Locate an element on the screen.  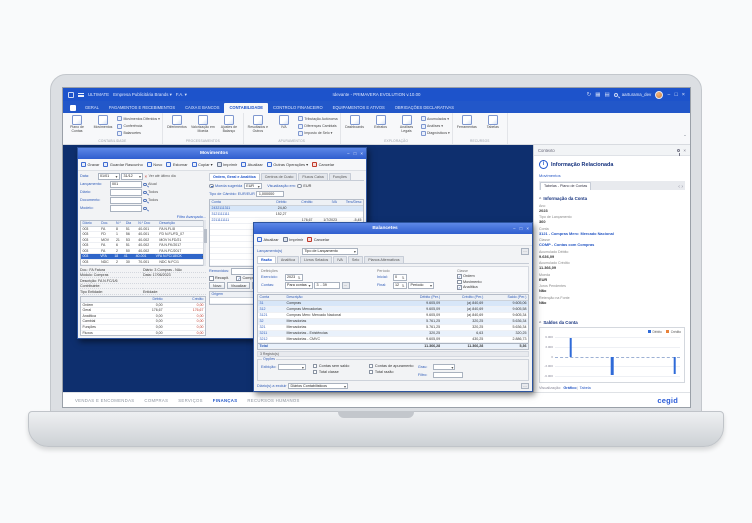
ribbon-tabs-item: CAIXA E BANCOS is located at coordinates (202, 108).